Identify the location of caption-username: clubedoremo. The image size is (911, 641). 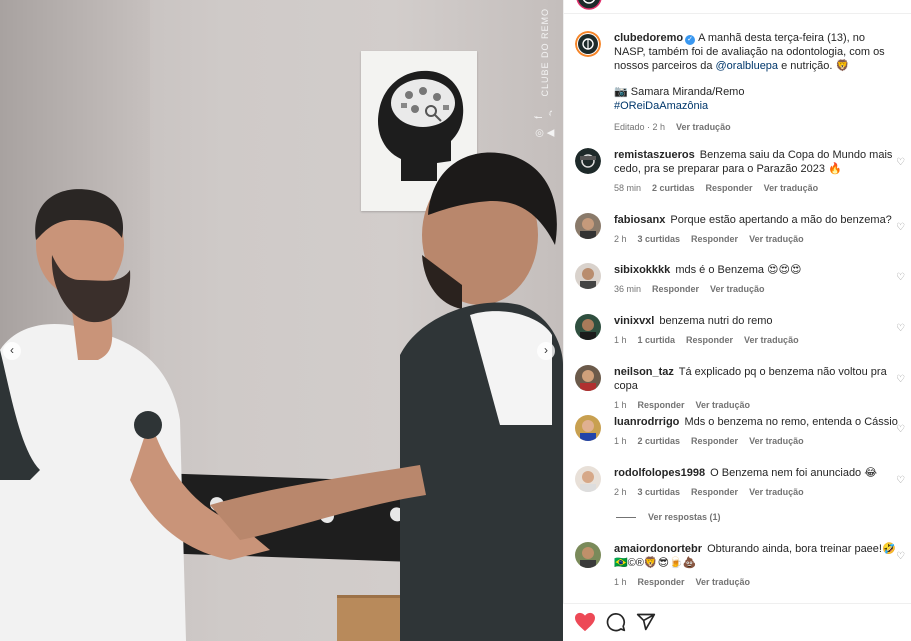
(648, 38).